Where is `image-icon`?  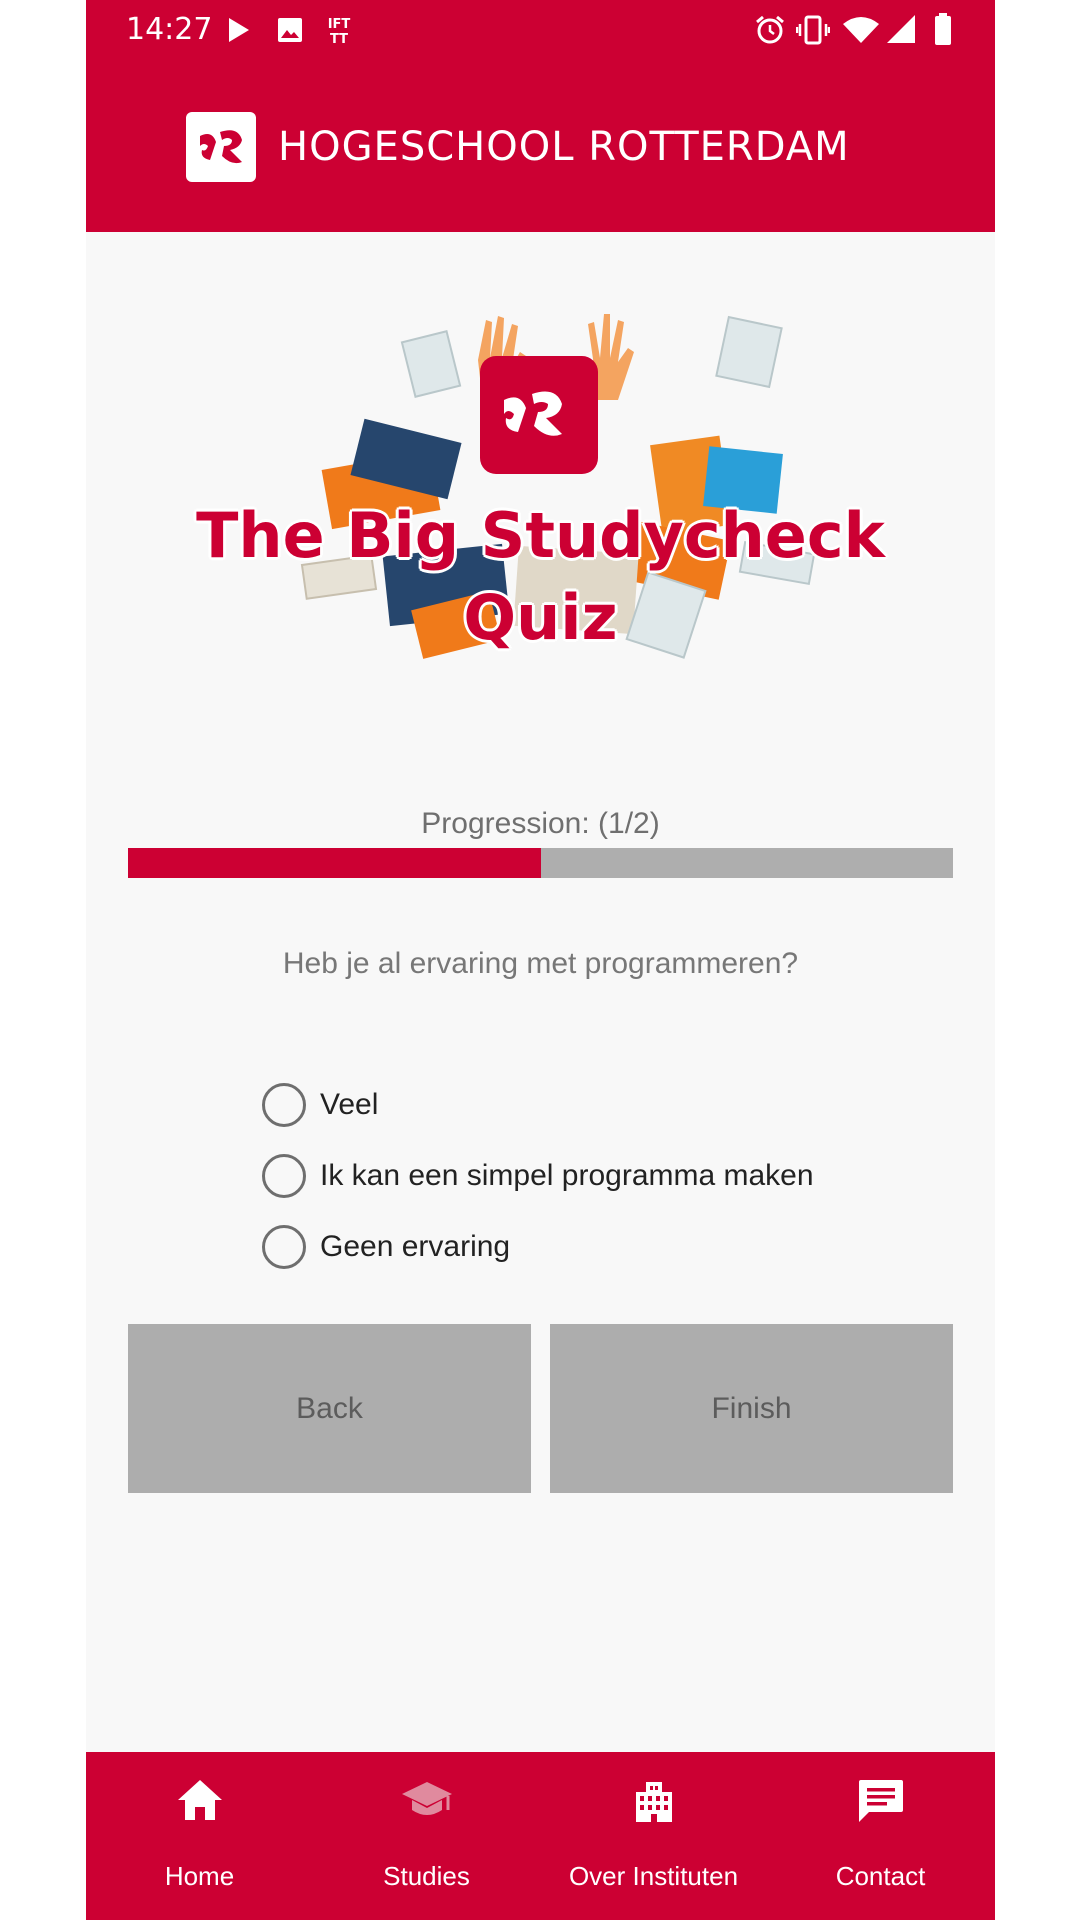 image-icon is located at coordinates (290, 30).